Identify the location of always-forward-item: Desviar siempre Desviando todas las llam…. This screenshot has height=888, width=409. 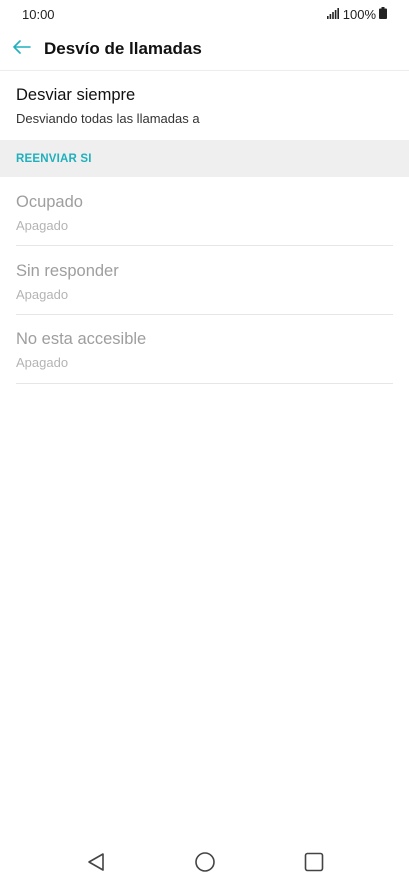
(204, 106).